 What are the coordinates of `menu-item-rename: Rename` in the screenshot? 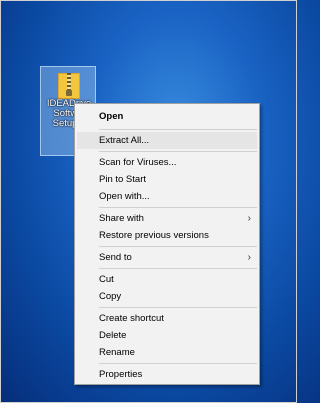 It's located at (167, 352).